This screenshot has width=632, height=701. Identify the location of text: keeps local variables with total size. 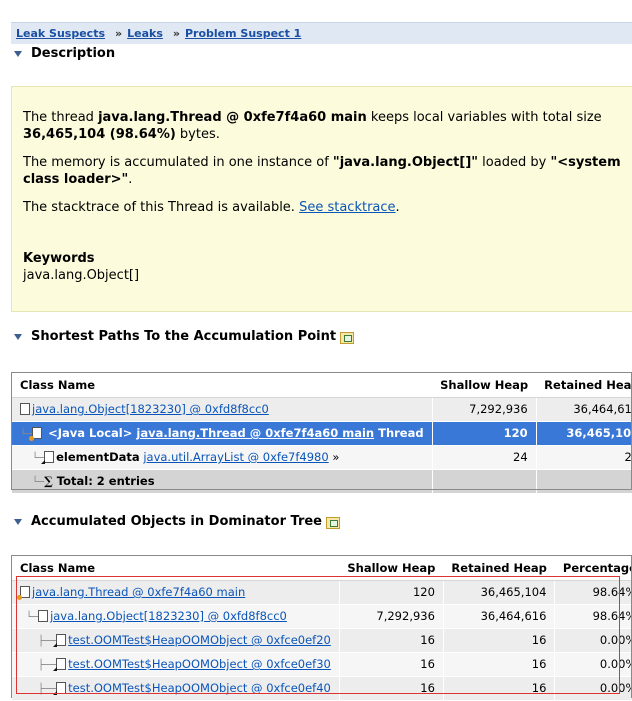
(484, 117).